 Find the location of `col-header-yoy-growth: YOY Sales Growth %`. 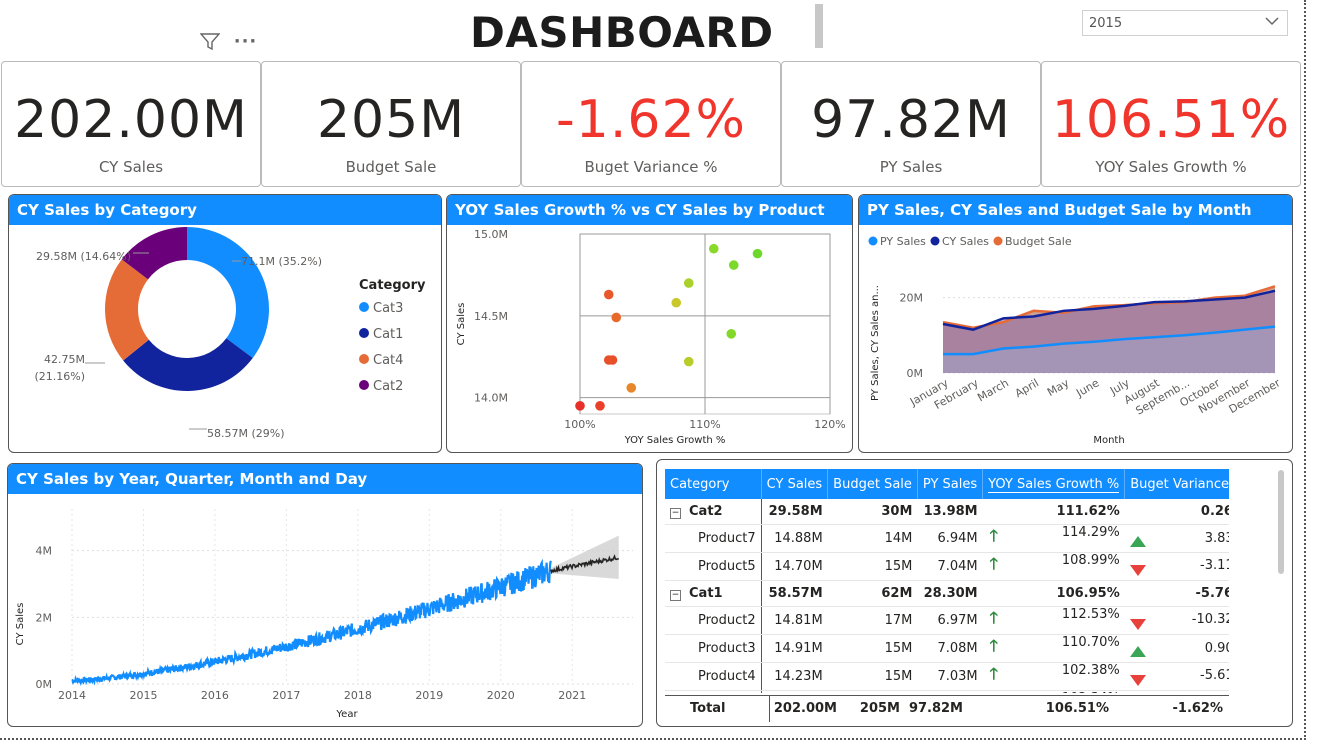

col-header-yoy-growth: YOY Sales Growth % is located at coordinates (1054, 484).